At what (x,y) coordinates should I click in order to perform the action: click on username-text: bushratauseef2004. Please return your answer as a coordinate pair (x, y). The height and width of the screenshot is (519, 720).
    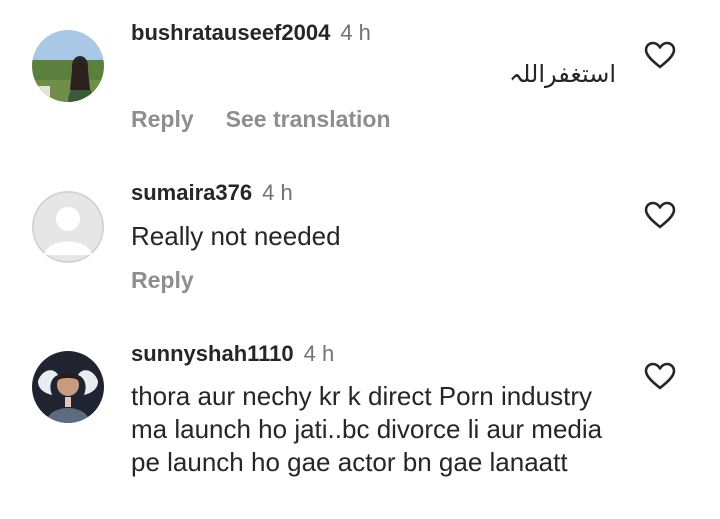
    Looking at the image, I should click on (230, 32).